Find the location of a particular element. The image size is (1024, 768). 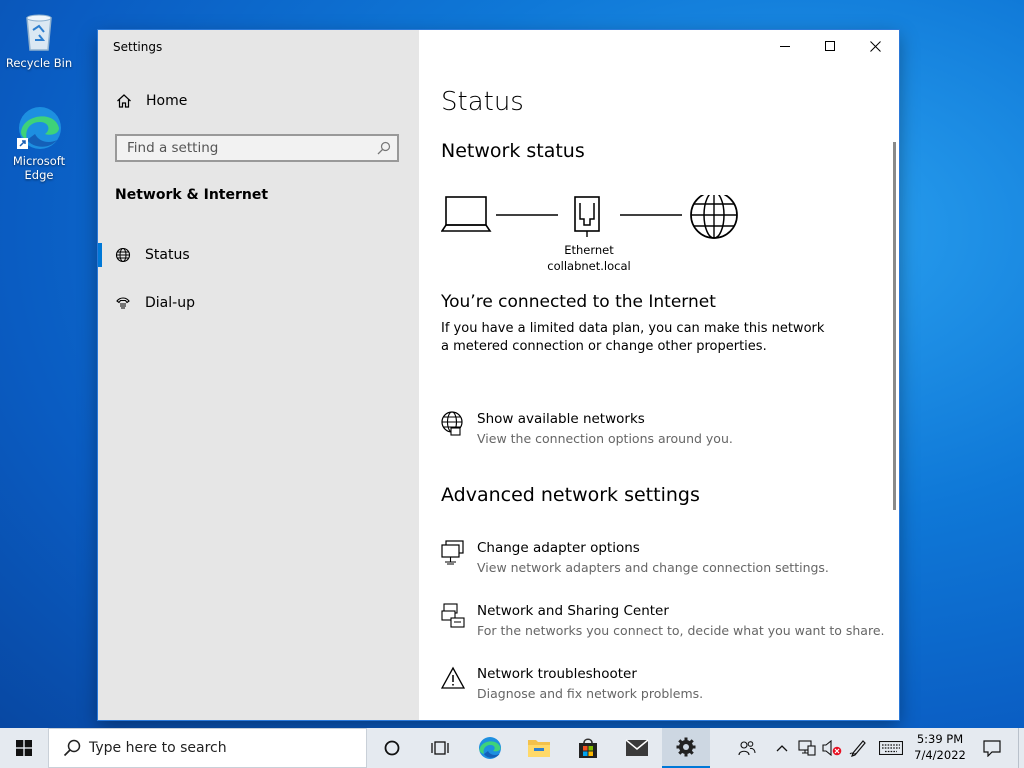

link-subtitle: View the connection options around you. is located at coordinates (605, 438).